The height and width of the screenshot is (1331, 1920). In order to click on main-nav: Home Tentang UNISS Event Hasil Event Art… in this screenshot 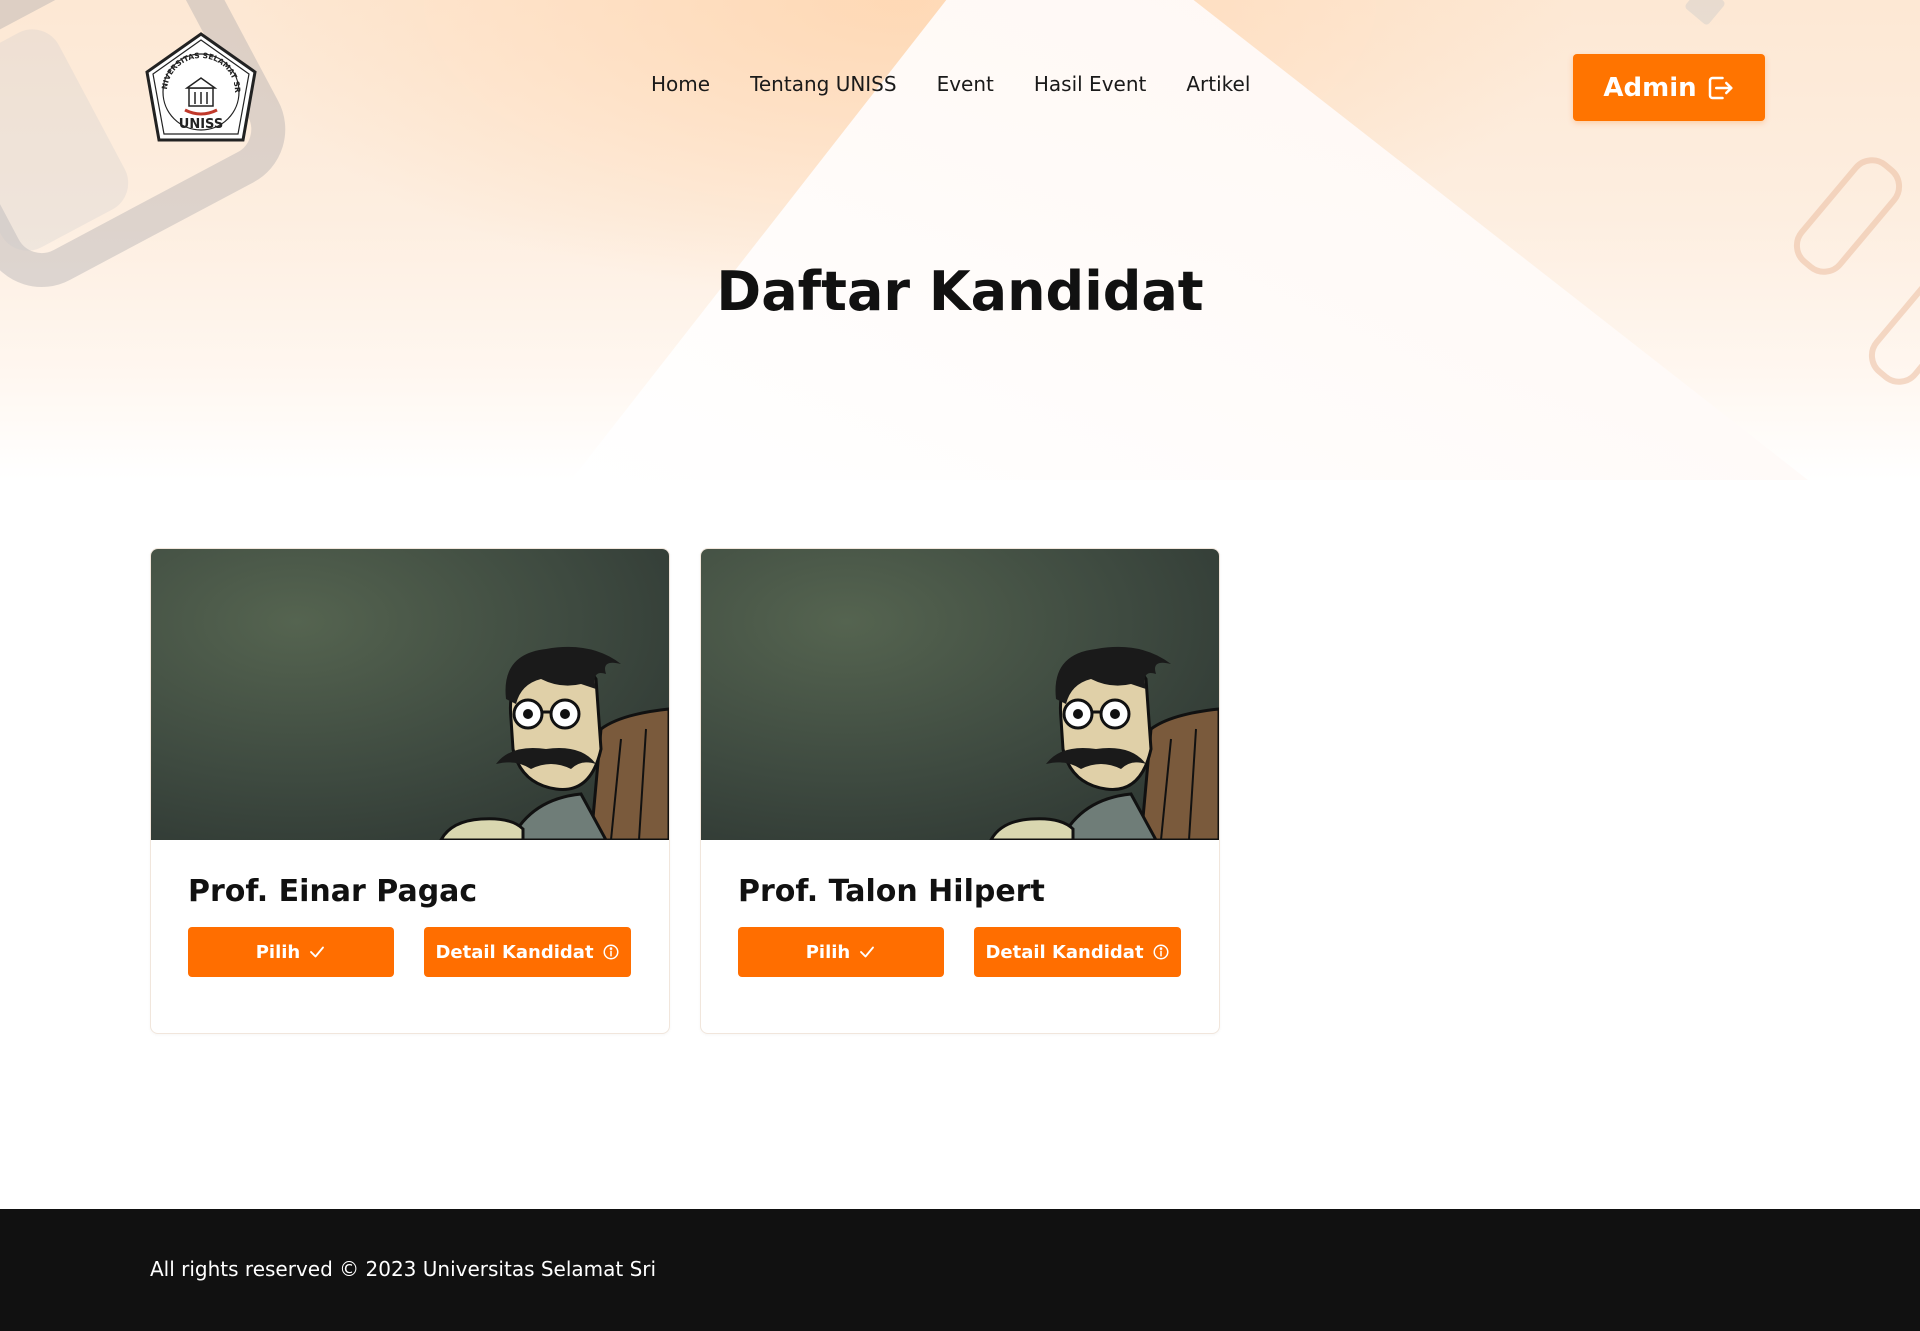, I will do `click(950, 84)`.